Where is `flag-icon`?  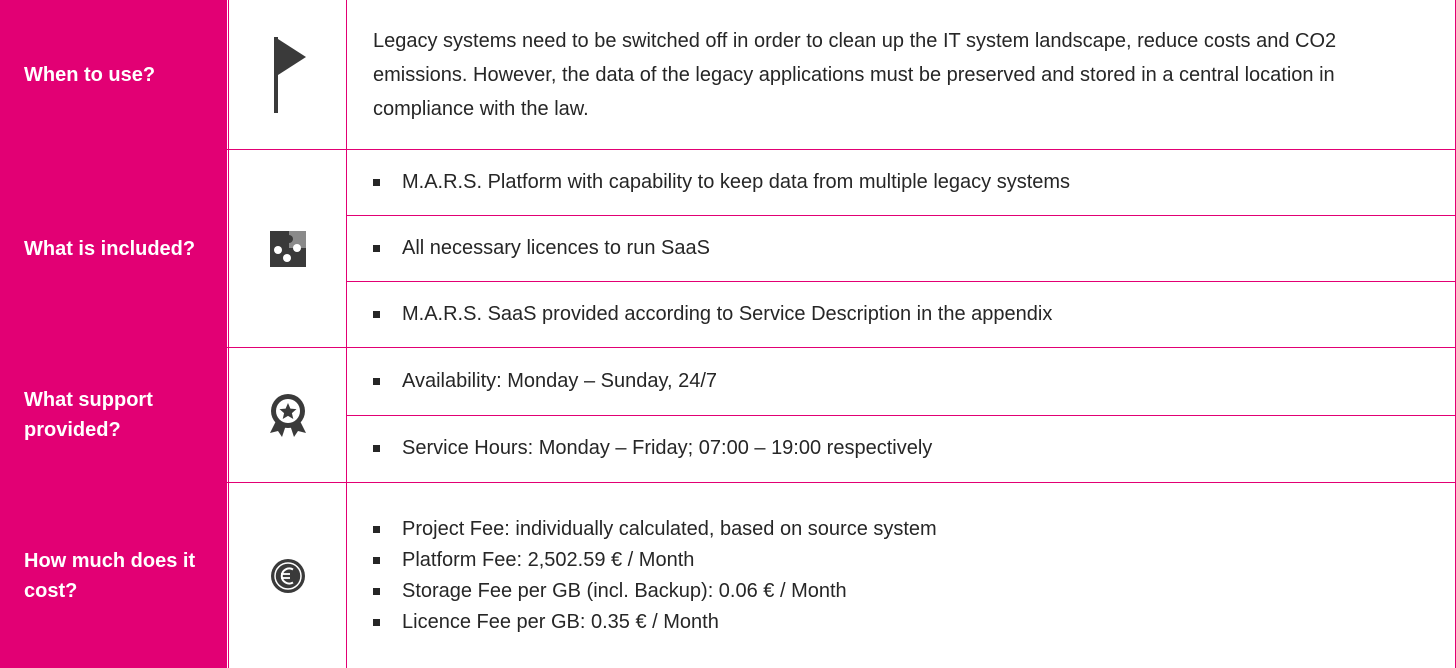 flag-icon is located at coordinates (289, 74).